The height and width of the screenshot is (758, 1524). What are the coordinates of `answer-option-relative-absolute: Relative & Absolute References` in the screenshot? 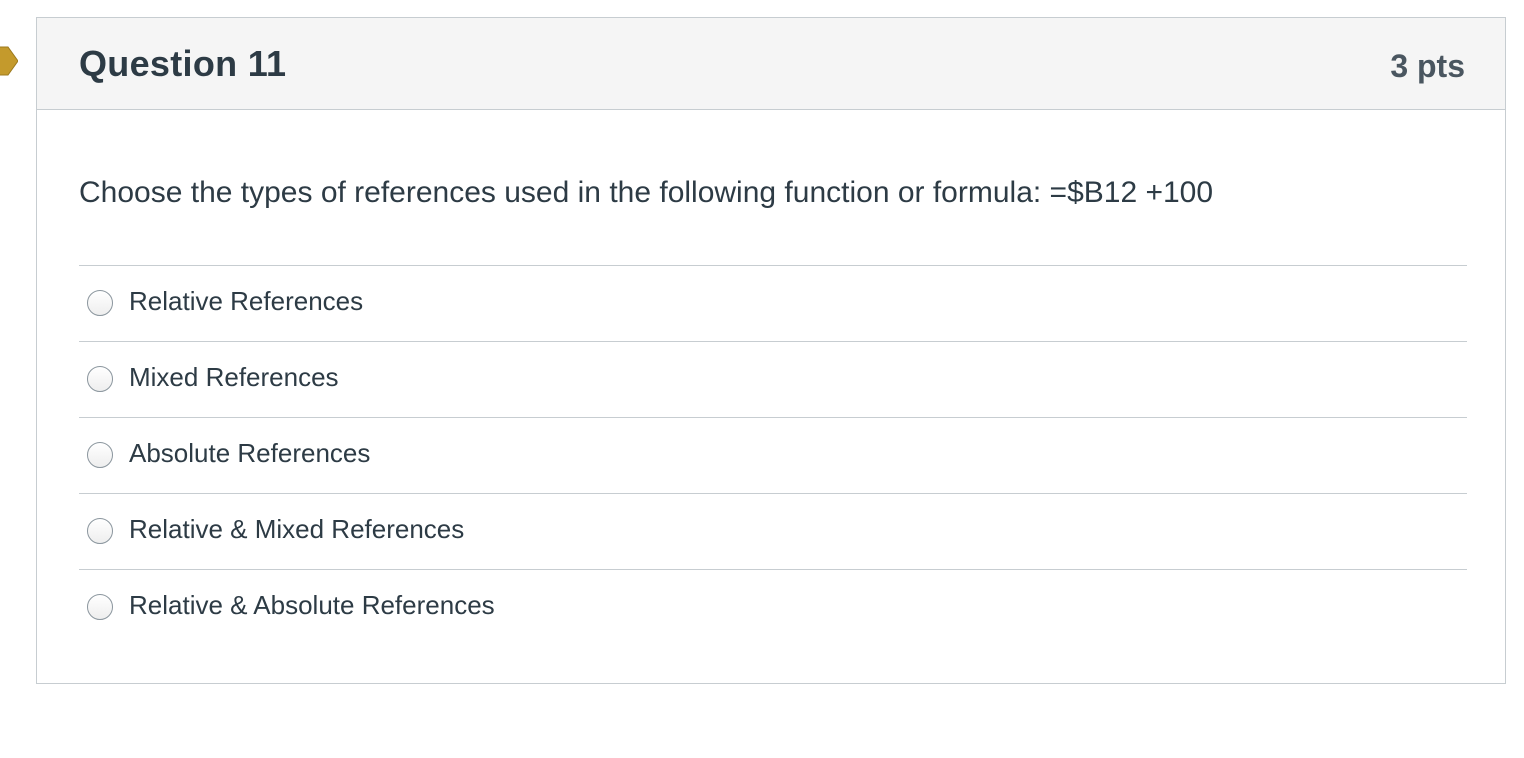 It's located at (773, 607).